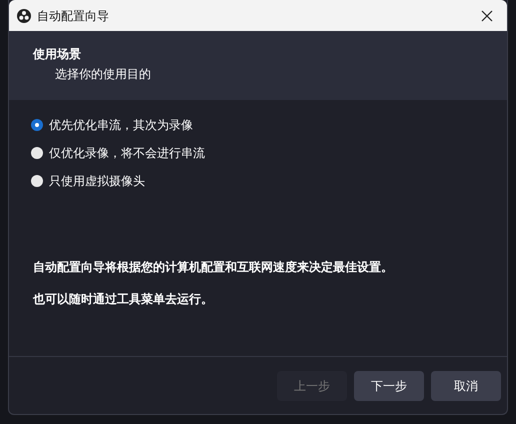  Describe the element at coordinates (103, 74) in the screenshot. I see `section-subtitle: 选择你的使用目的` at that location.